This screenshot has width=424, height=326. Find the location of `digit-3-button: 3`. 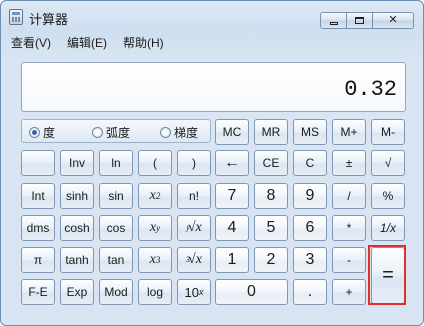

digit-3-button: 3 is located at coordinates (310, 260).